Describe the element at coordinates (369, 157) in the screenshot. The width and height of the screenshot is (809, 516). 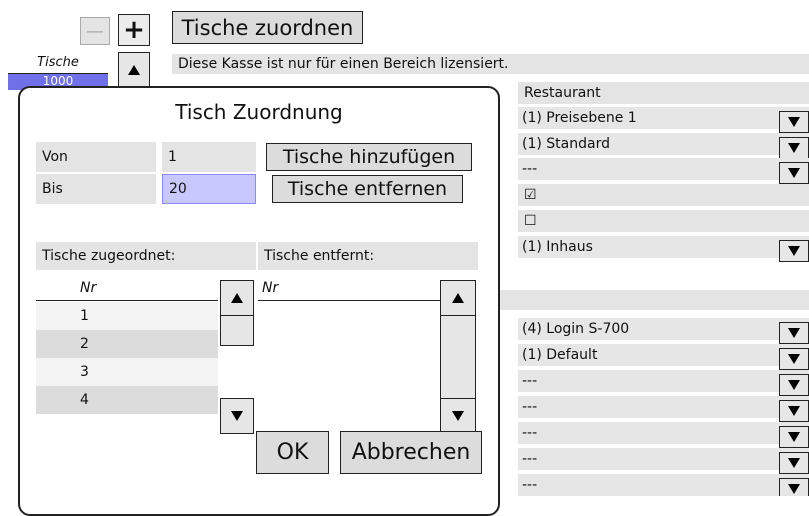
I see `add-tables-button: Tische hinzufügen` at that location.